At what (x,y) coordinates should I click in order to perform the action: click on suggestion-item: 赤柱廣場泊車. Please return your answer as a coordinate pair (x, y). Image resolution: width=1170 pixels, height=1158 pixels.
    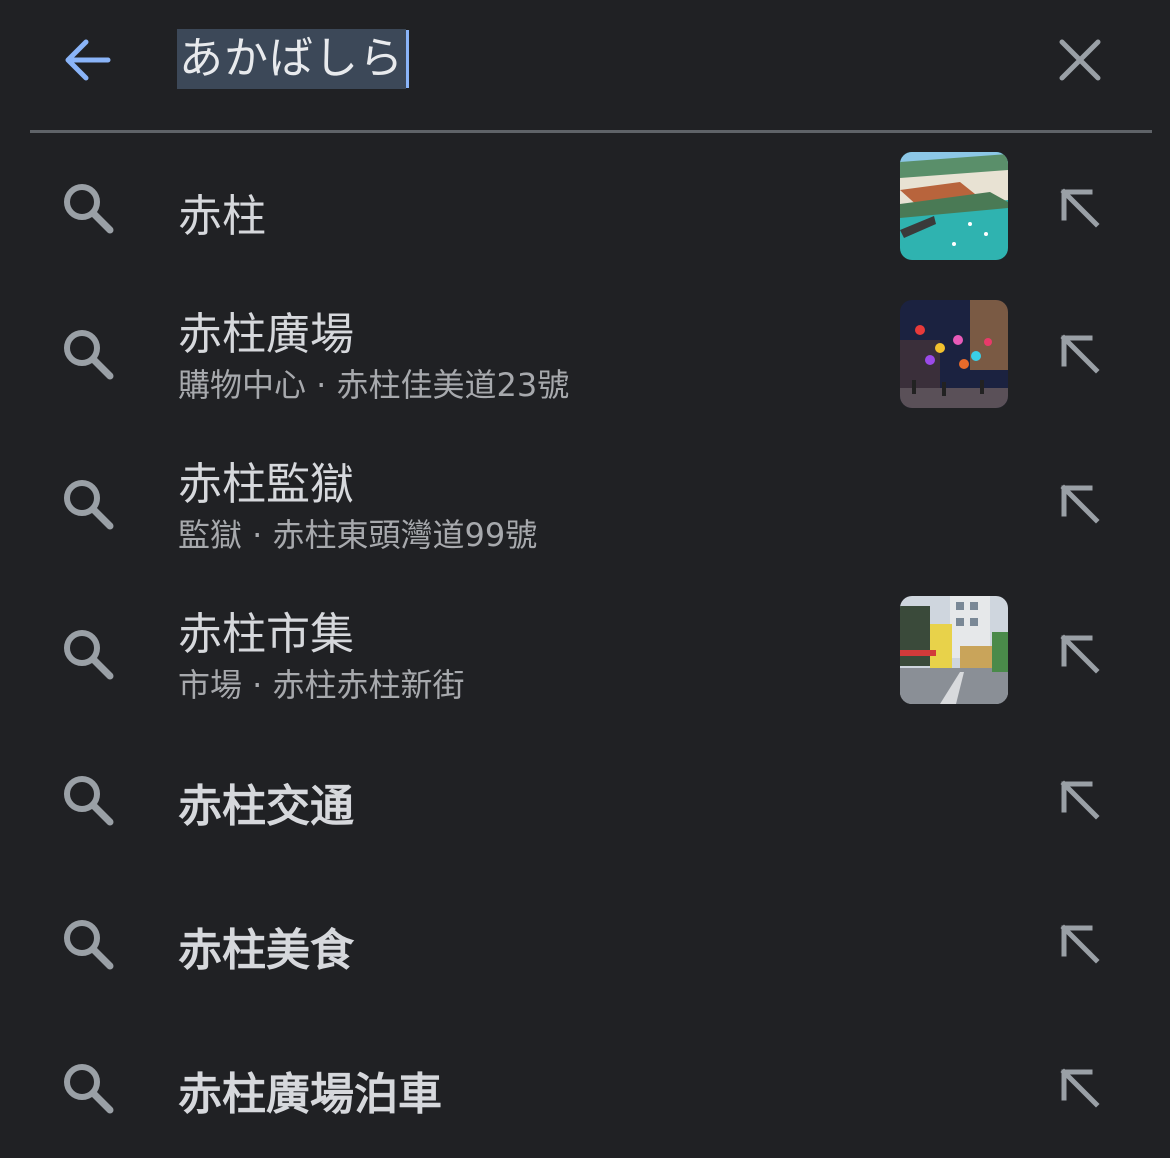
    Looking at the image, I should click on (585, 1088).